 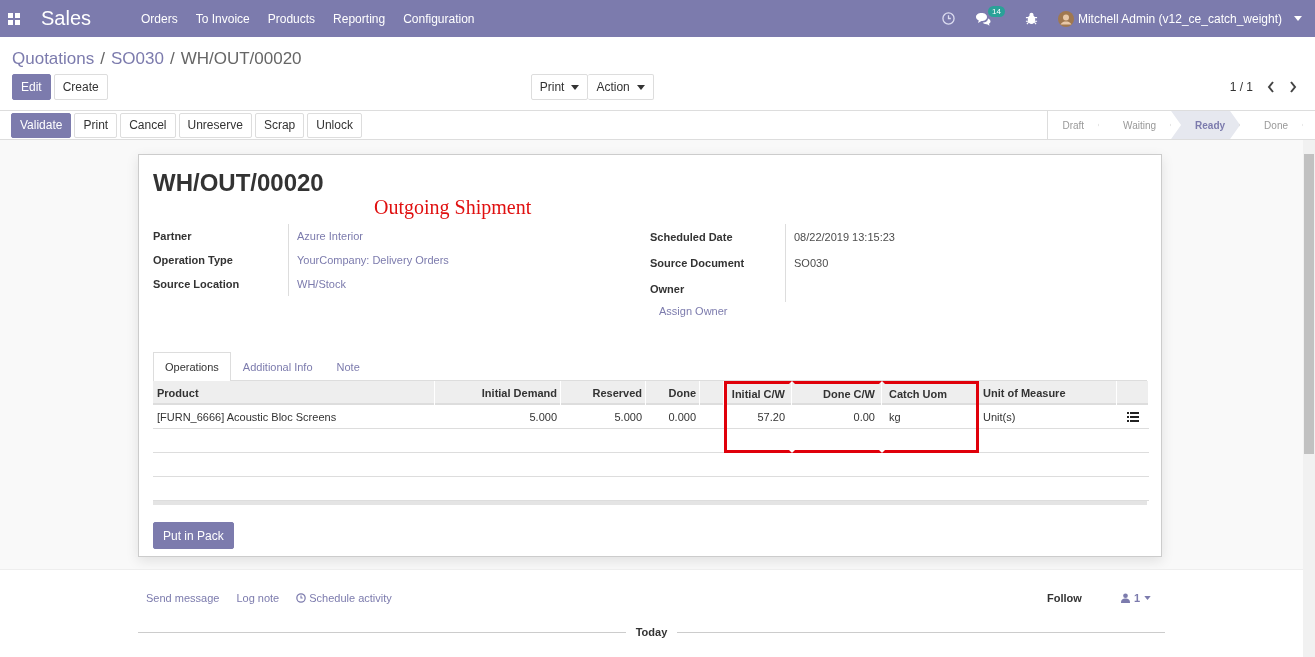 I want to click on field-link: Azure Interior, so click(x=438, y=236).